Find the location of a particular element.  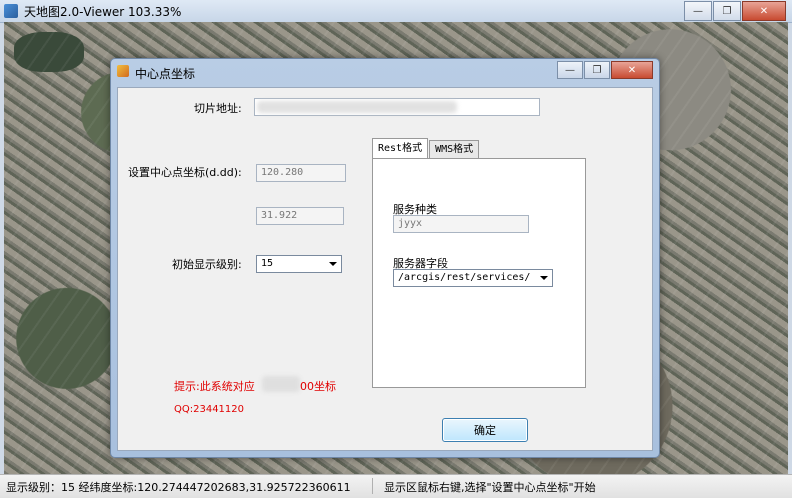

dialog-title: 中心点坐标 is located at coordinates (165, 74).